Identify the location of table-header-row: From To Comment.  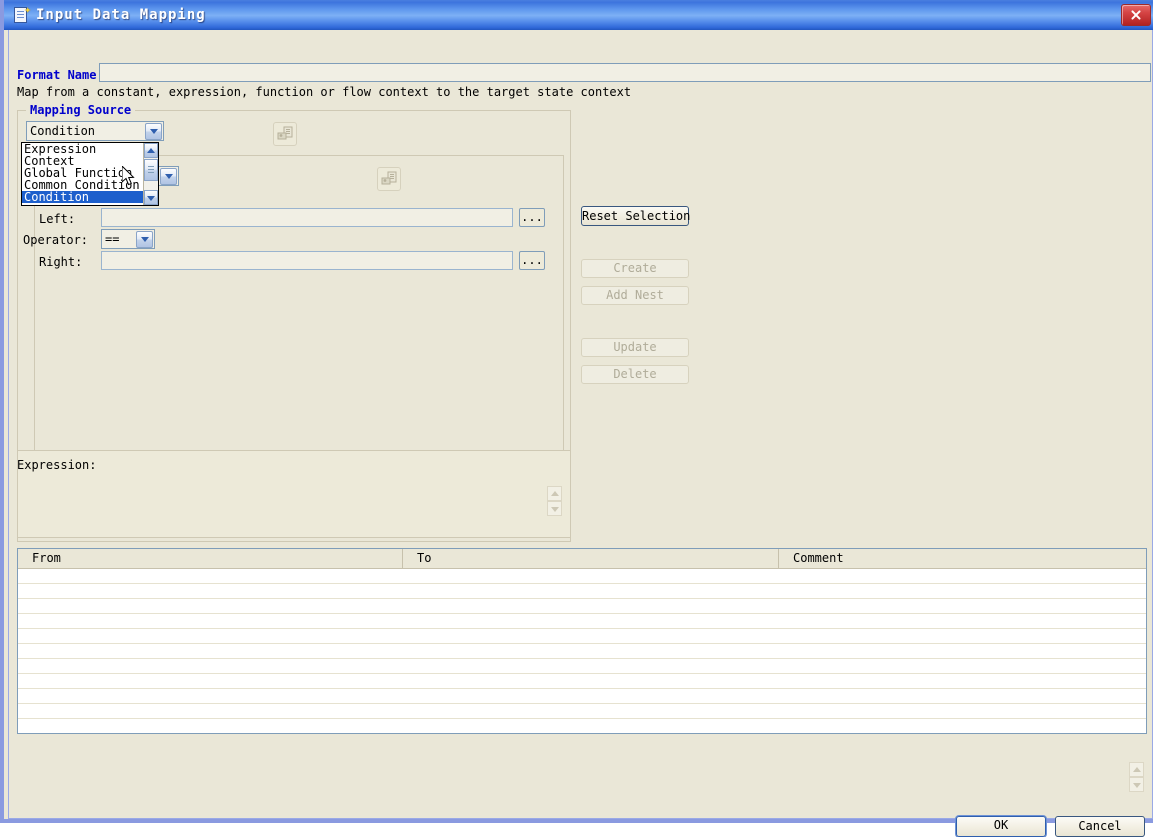
(582, 559).